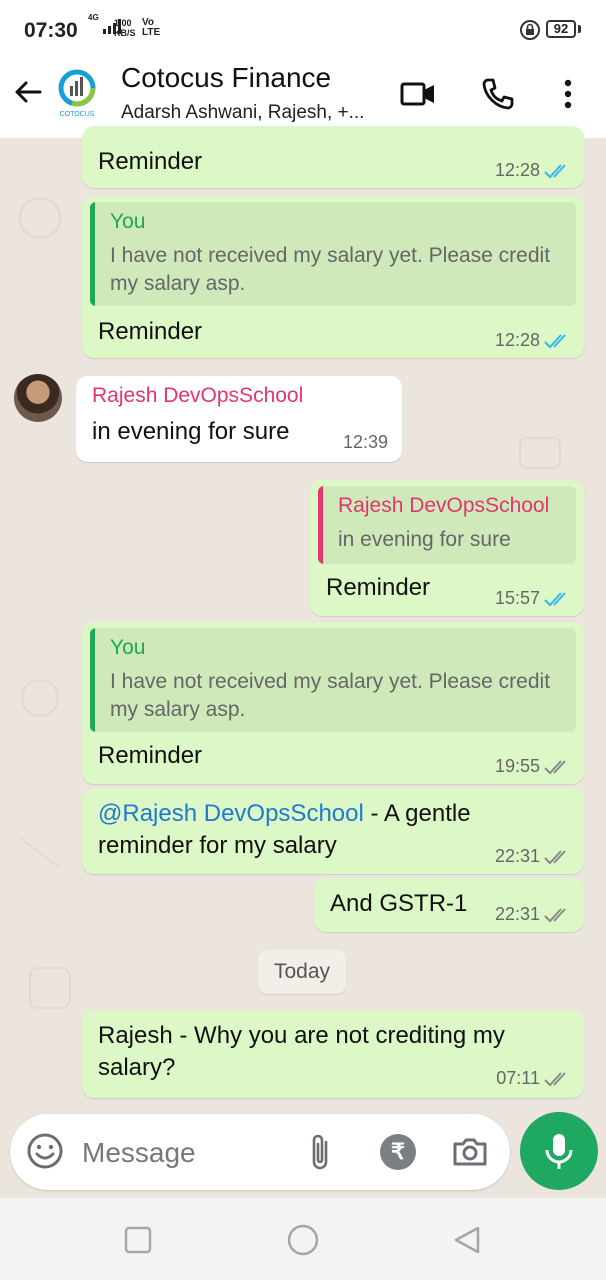  I want to click on message-text-after-mention: - A gentle, so click(417, 813).